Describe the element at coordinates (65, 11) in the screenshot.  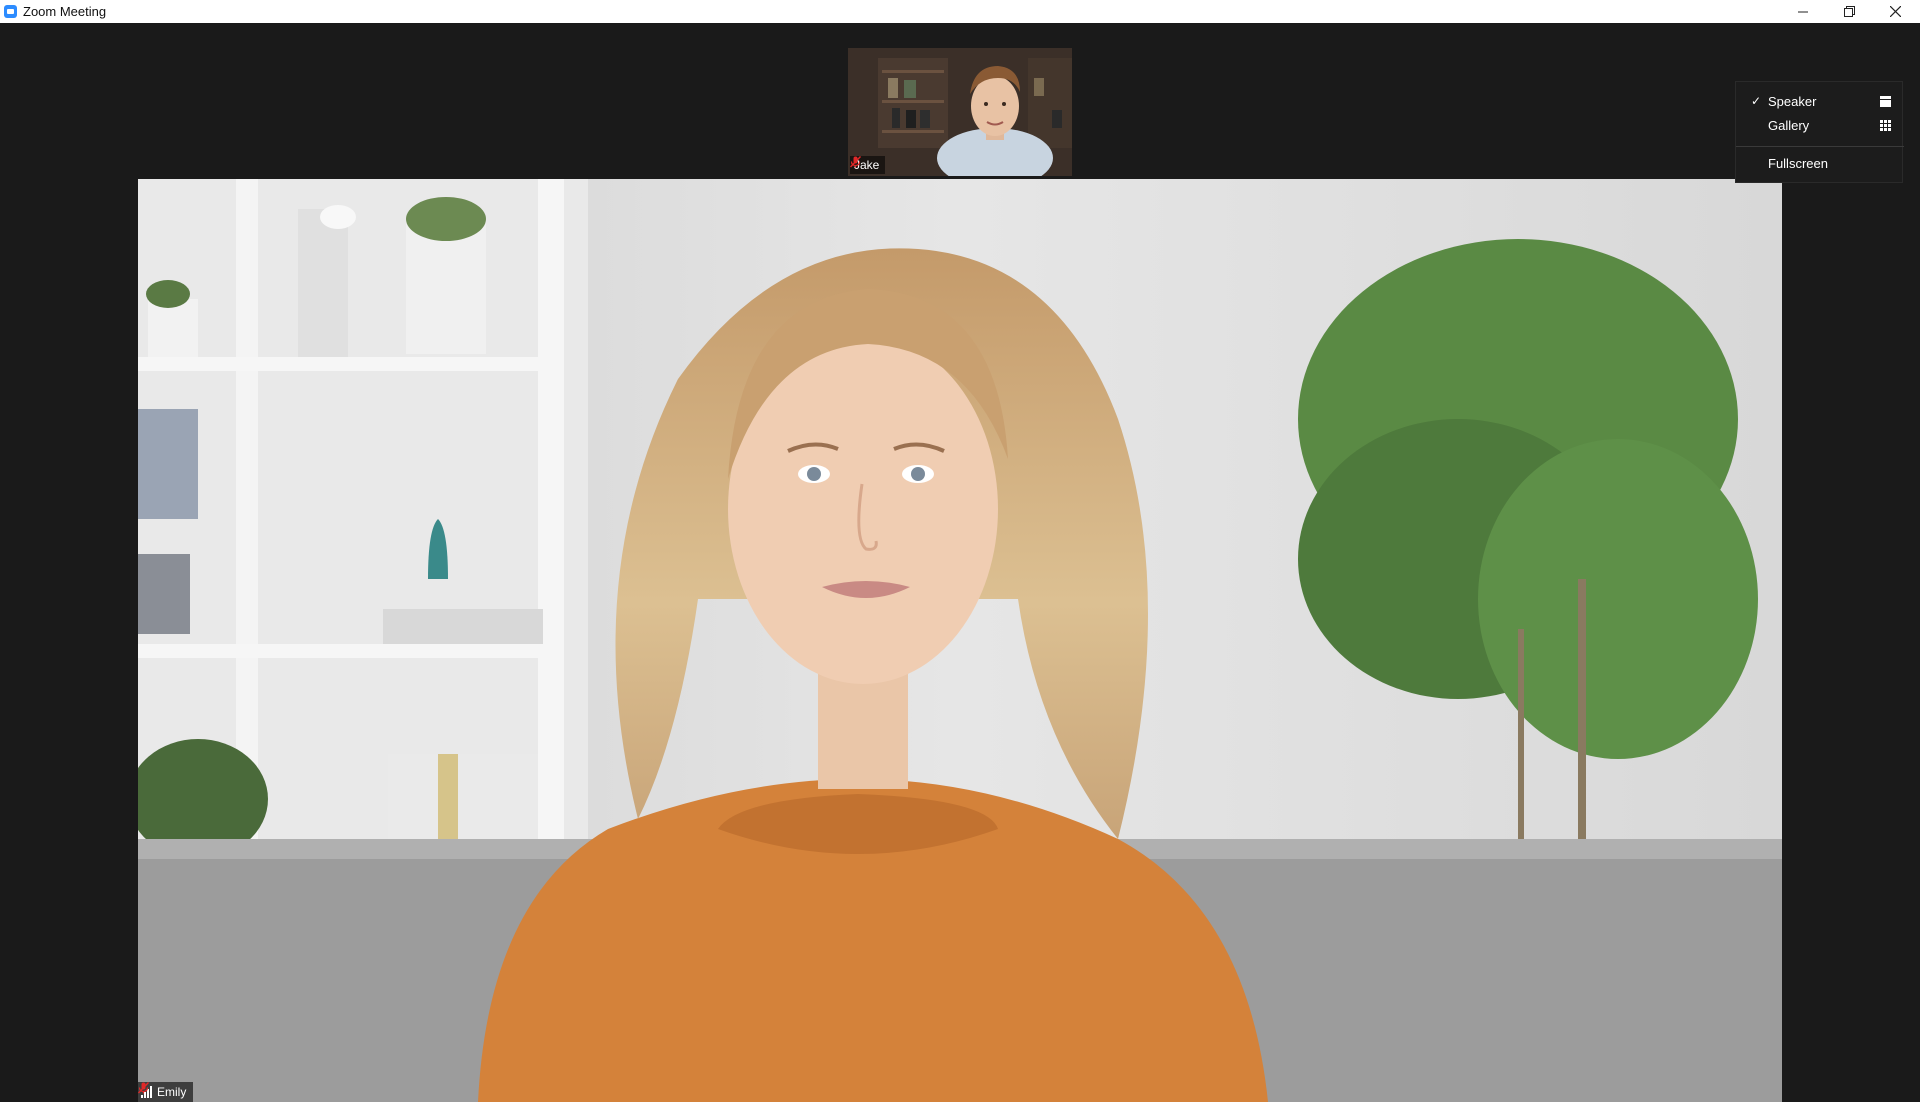
I see `window-title: Zoom Meeting` at that location.